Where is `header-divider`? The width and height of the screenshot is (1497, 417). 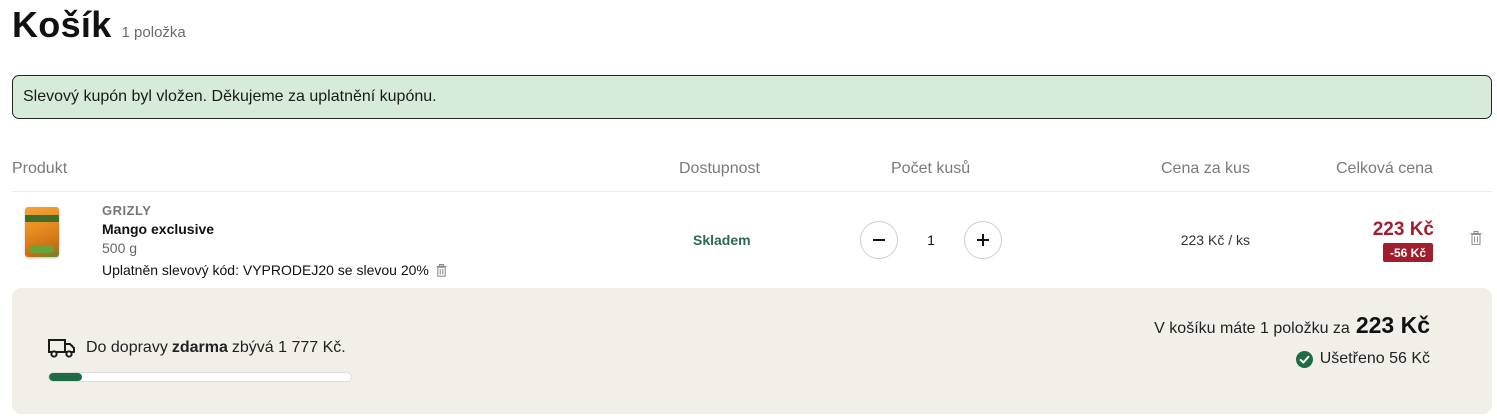 header-divider is located at coordinates (752, 191).